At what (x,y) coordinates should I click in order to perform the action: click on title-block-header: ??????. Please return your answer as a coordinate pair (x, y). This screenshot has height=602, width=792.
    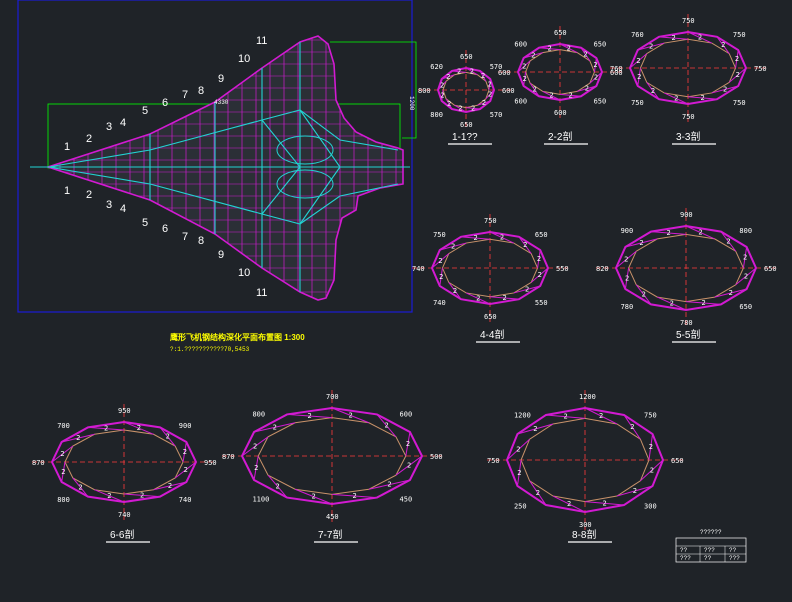
    Looking at the image, I should click on (711, 532).